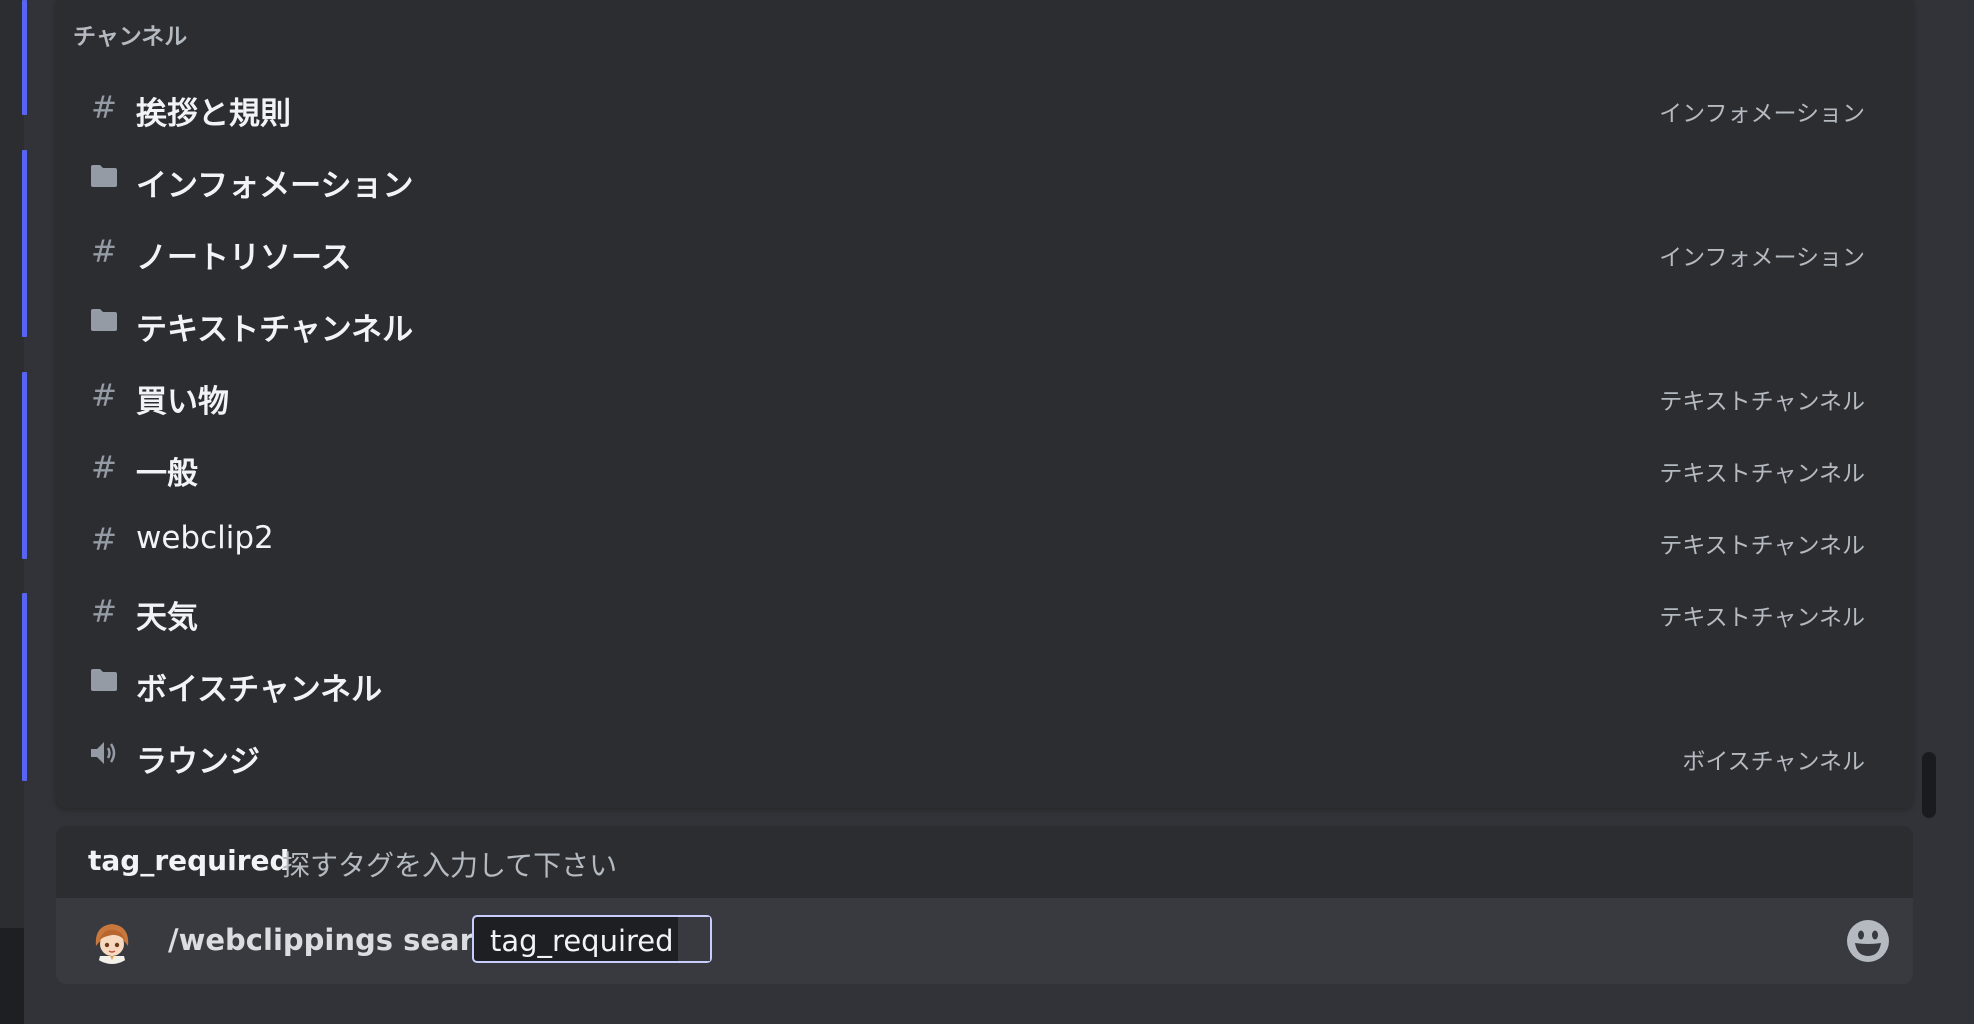 The height and width of the screenshot is (1024, 1974). I want to click on message-composer: /webclippings search tag_required, so click(984, 941).